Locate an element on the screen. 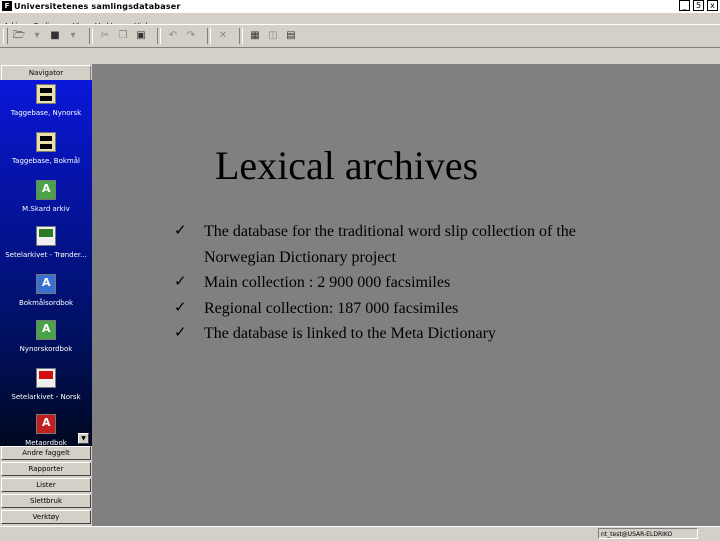 This screenshot has width=720, height=541. nav-item-label: Bokmålsordbok is located at coordinates (46, 303).